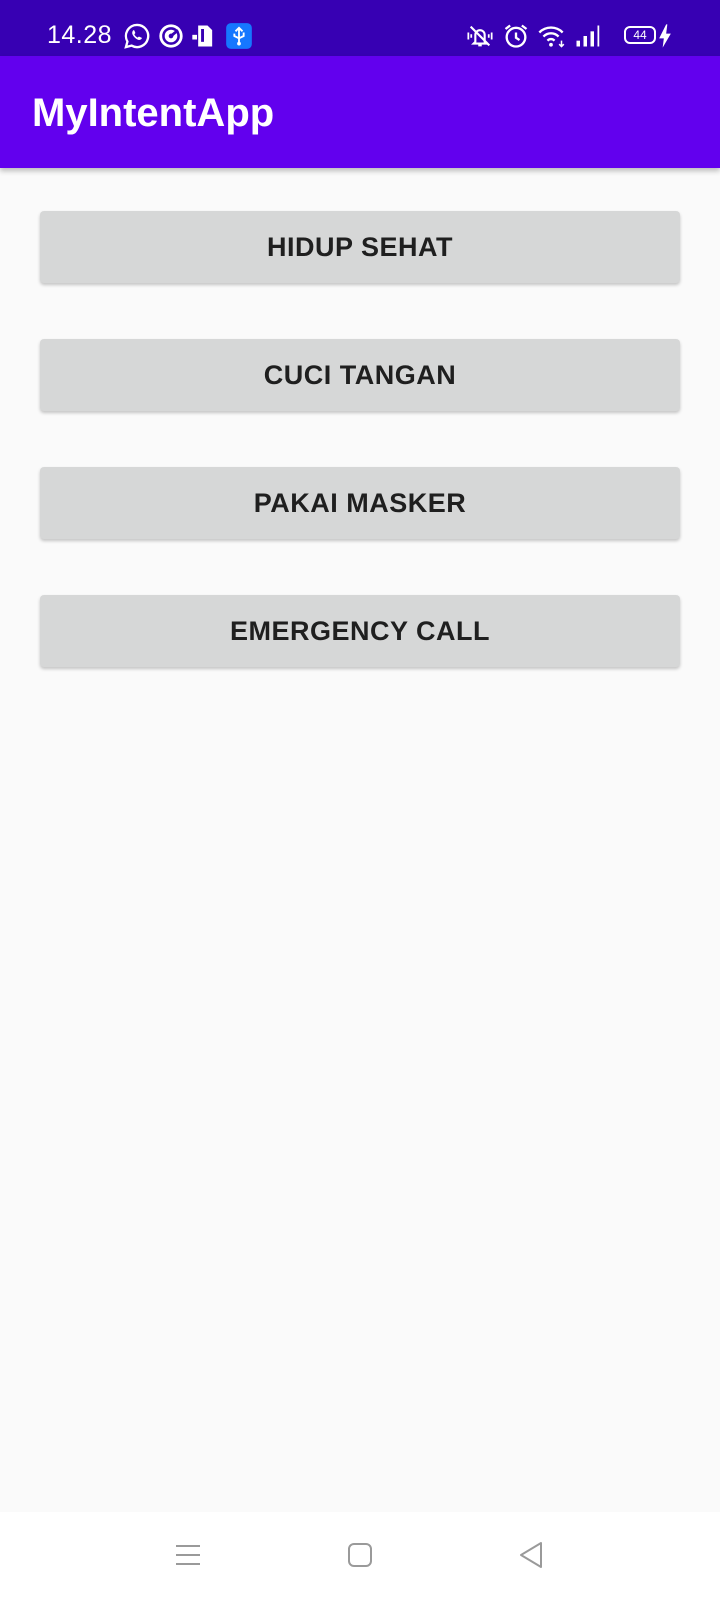 Image resolution: width=720 pixels, height=1600 pixels. I want to click on emergency-call-button: EMERGENCY CALL, so click(360, 631).